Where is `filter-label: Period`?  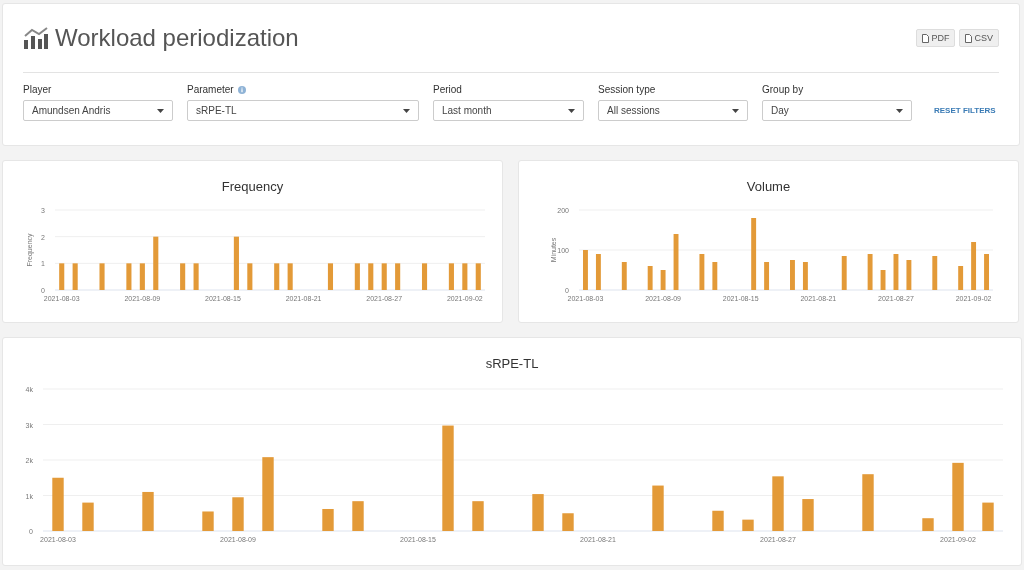
filter-label: Period is located at coordinates (447, 89).